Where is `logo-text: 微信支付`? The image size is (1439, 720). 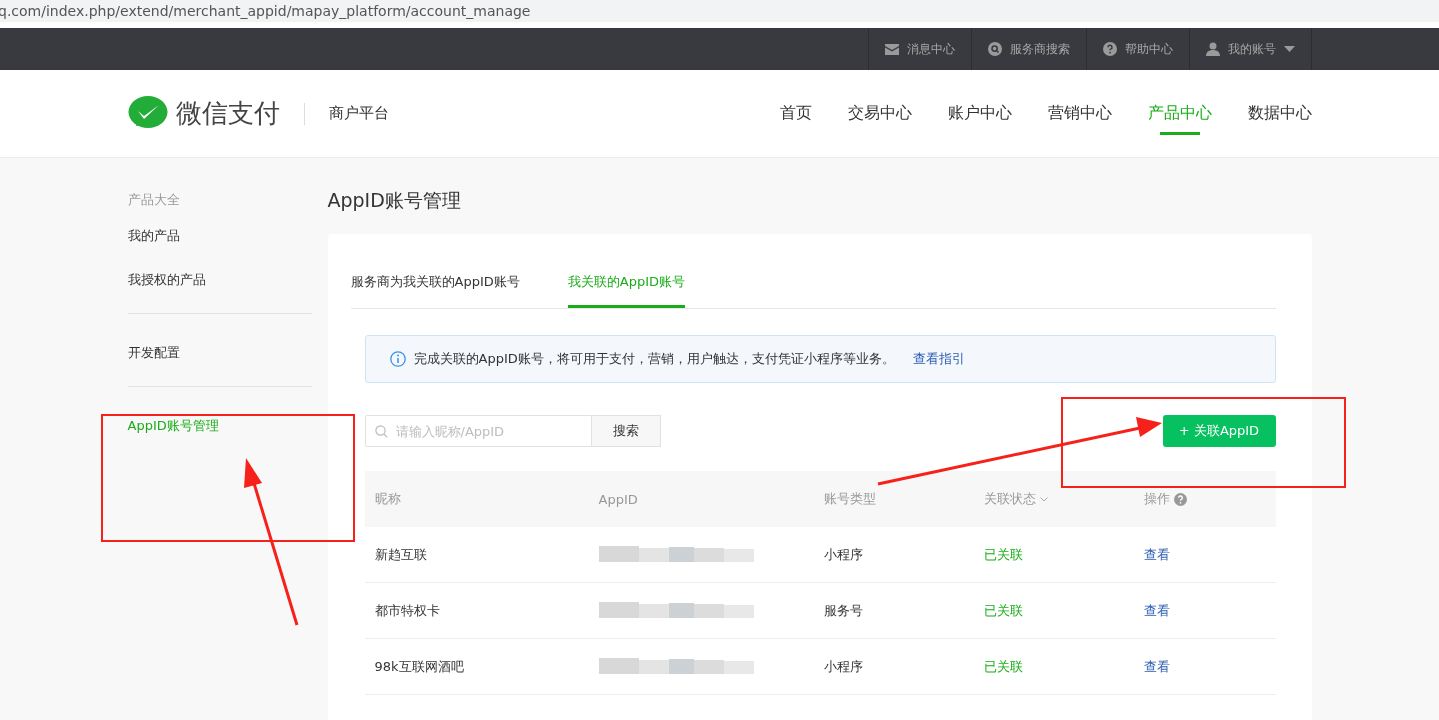 logo-text: 微信支付 is located at coordinates (227, 113).